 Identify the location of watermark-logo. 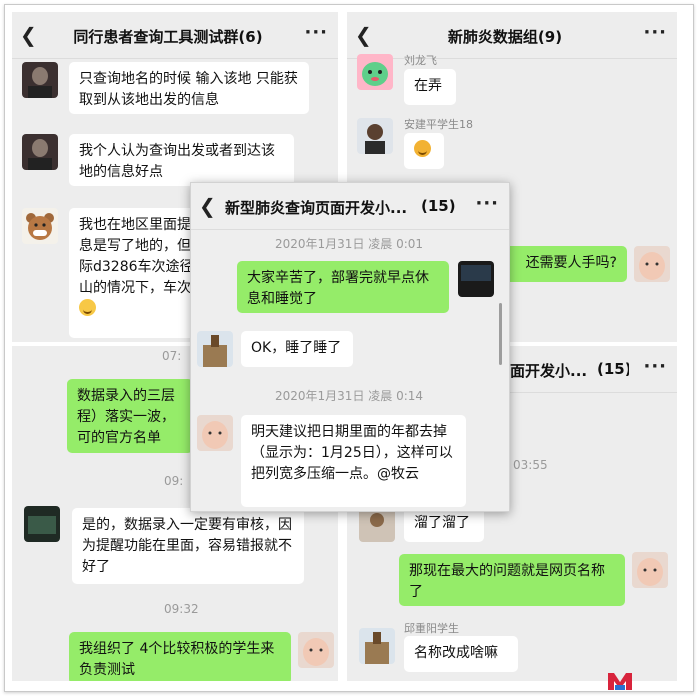
(620, 681).